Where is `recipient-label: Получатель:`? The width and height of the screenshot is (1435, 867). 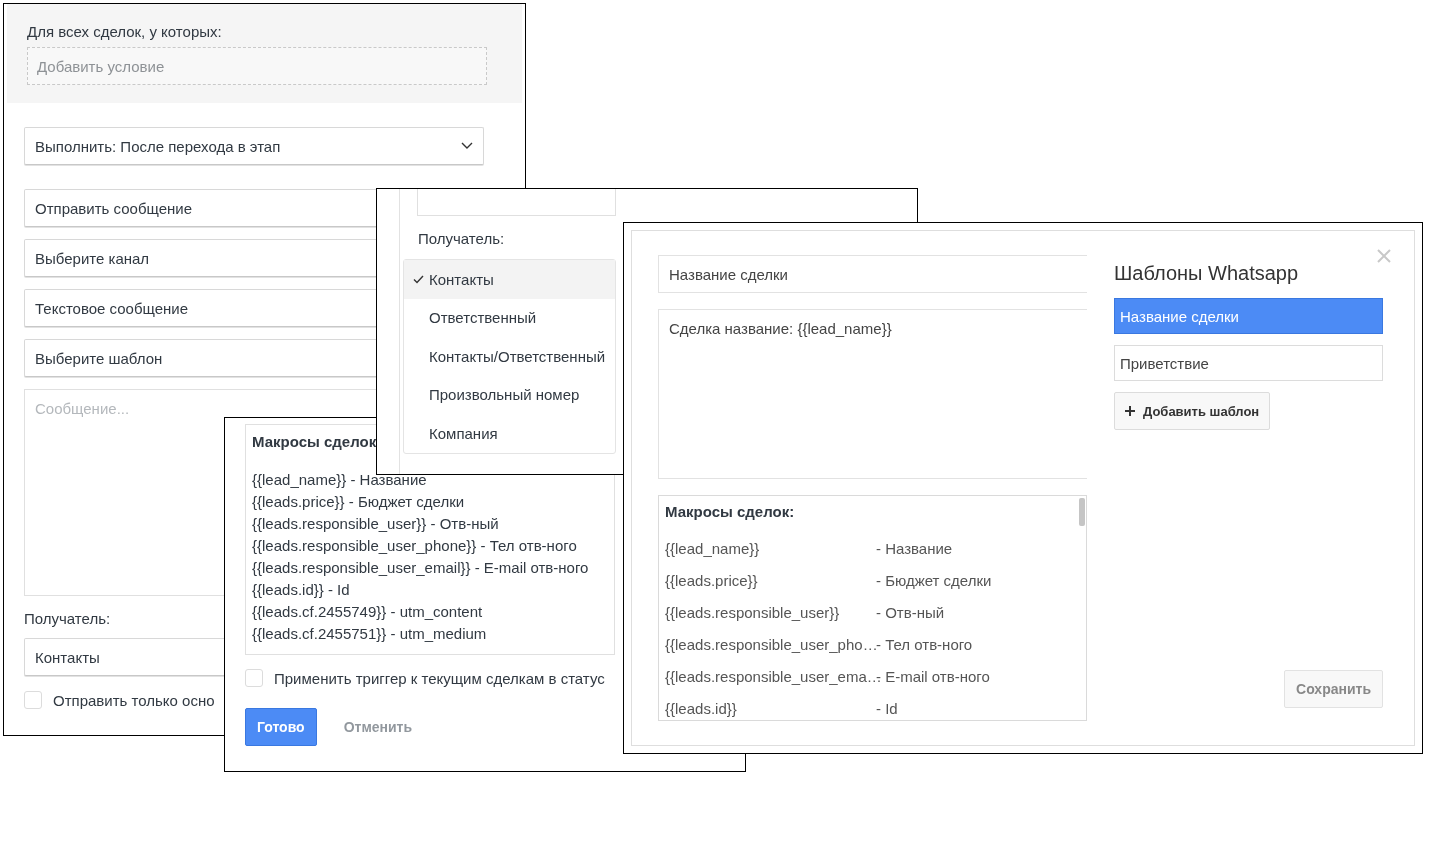
recipient-label: Получатель: is located at coordinates (67, 618).